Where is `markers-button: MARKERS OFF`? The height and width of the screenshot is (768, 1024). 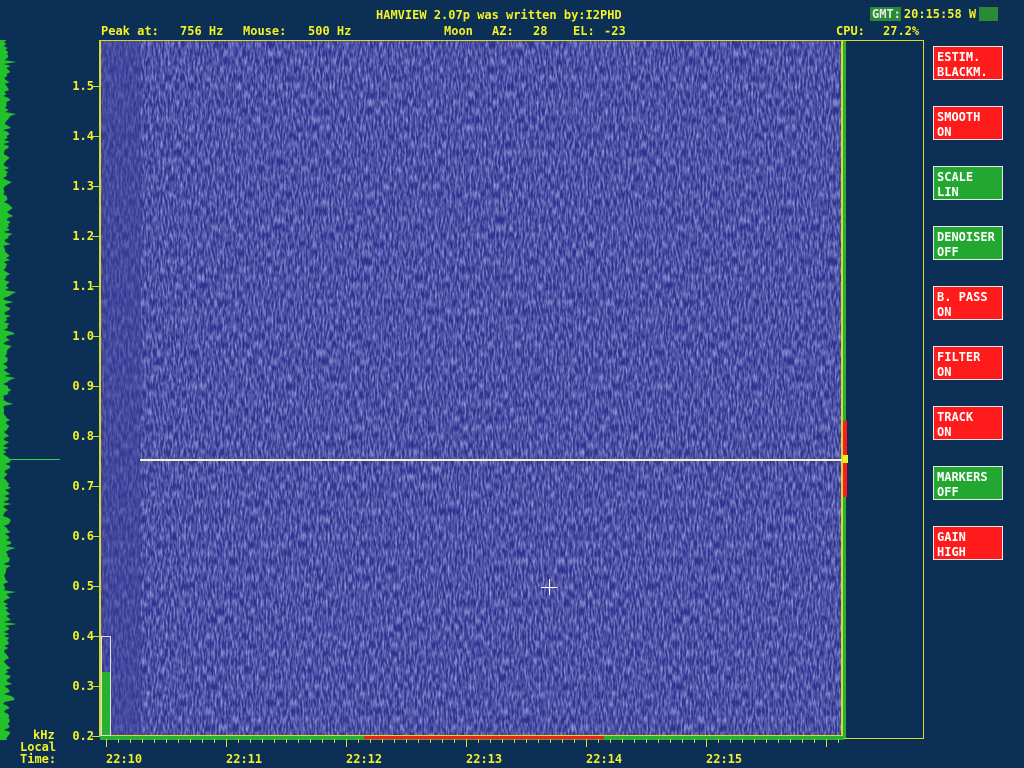
markers-button: MARKERS OFF is located at coordinates (968, 483).